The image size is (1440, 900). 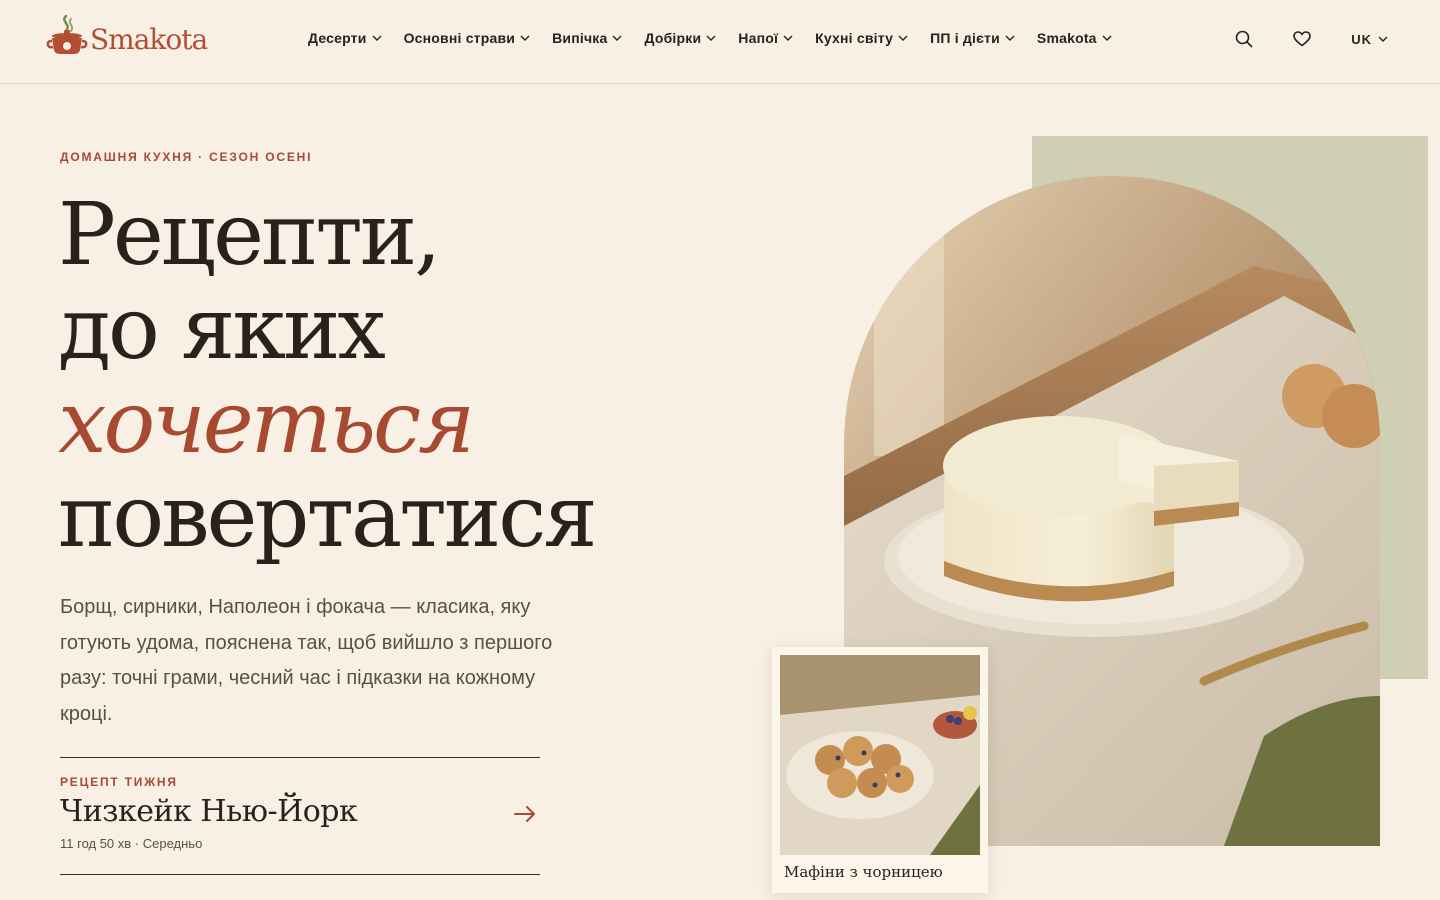 What do you see at coordinates (131, 843) in the screenshot?
I see `recipe-of-week-meta: 11 год 50 хв · Середньо` at bounding box center [131, 843].